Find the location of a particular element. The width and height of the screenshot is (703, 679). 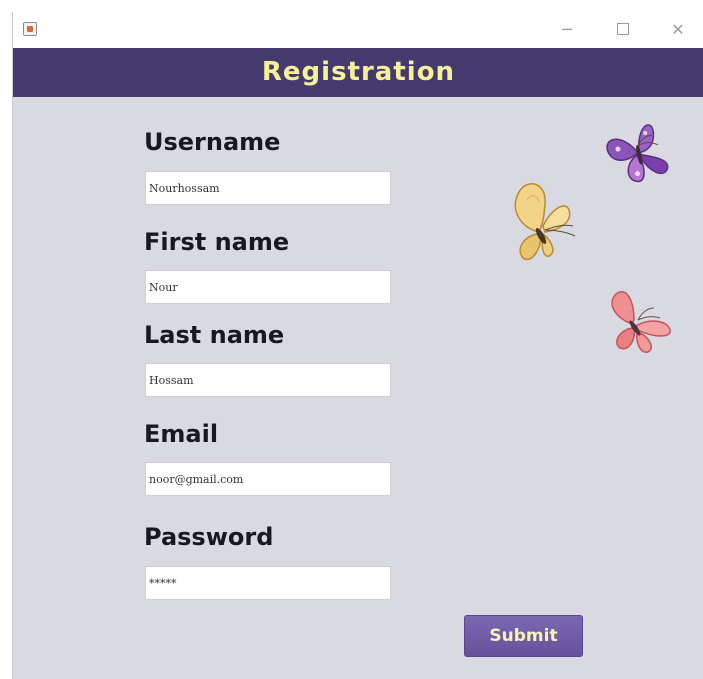

minimize-button: ─ is located at coordinates (567, 30).